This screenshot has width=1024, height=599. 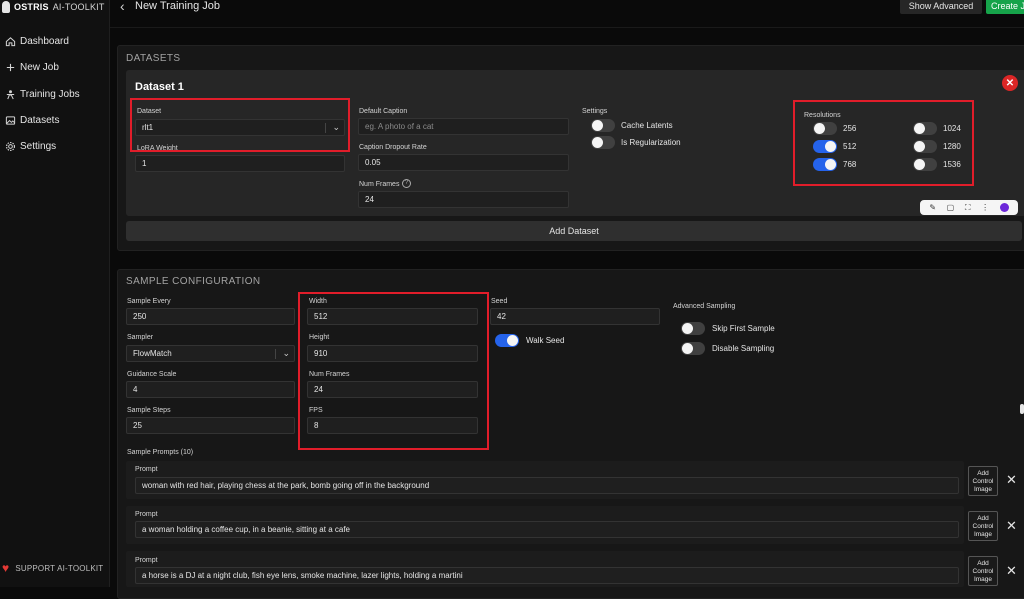 I want to click on walk-seed-label: Walk Seed, so click(x=545, y=340).